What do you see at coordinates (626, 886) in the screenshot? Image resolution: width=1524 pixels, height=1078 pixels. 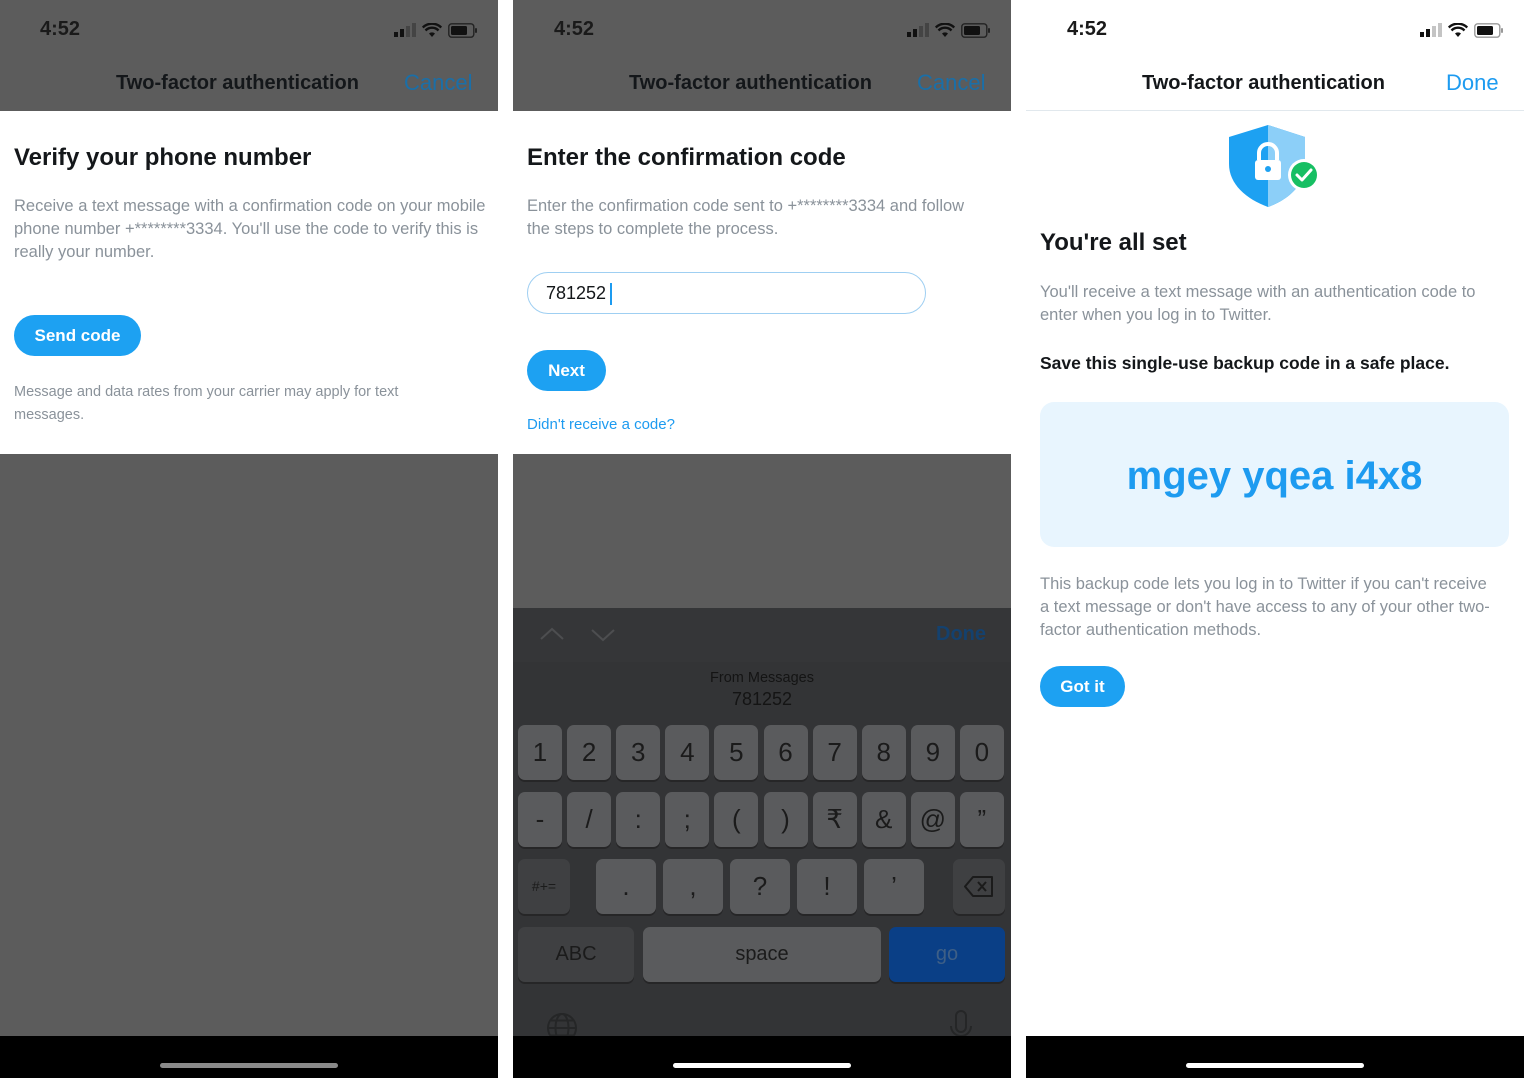 I see `key-punctuation: .` at bounding box center [626, 886].